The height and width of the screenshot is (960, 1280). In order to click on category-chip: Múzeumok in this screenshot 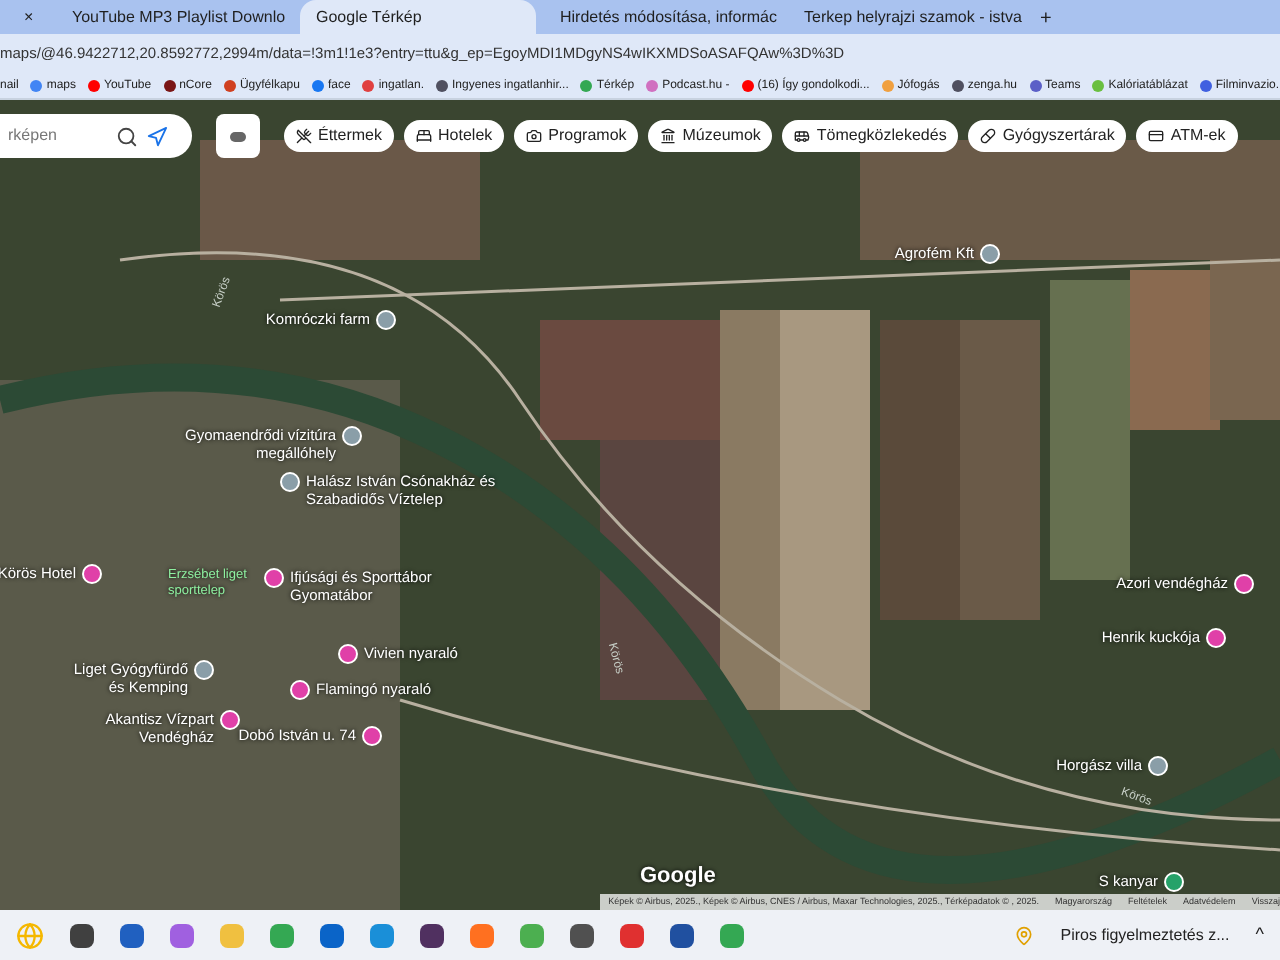, I will do `click(710, 136)`.